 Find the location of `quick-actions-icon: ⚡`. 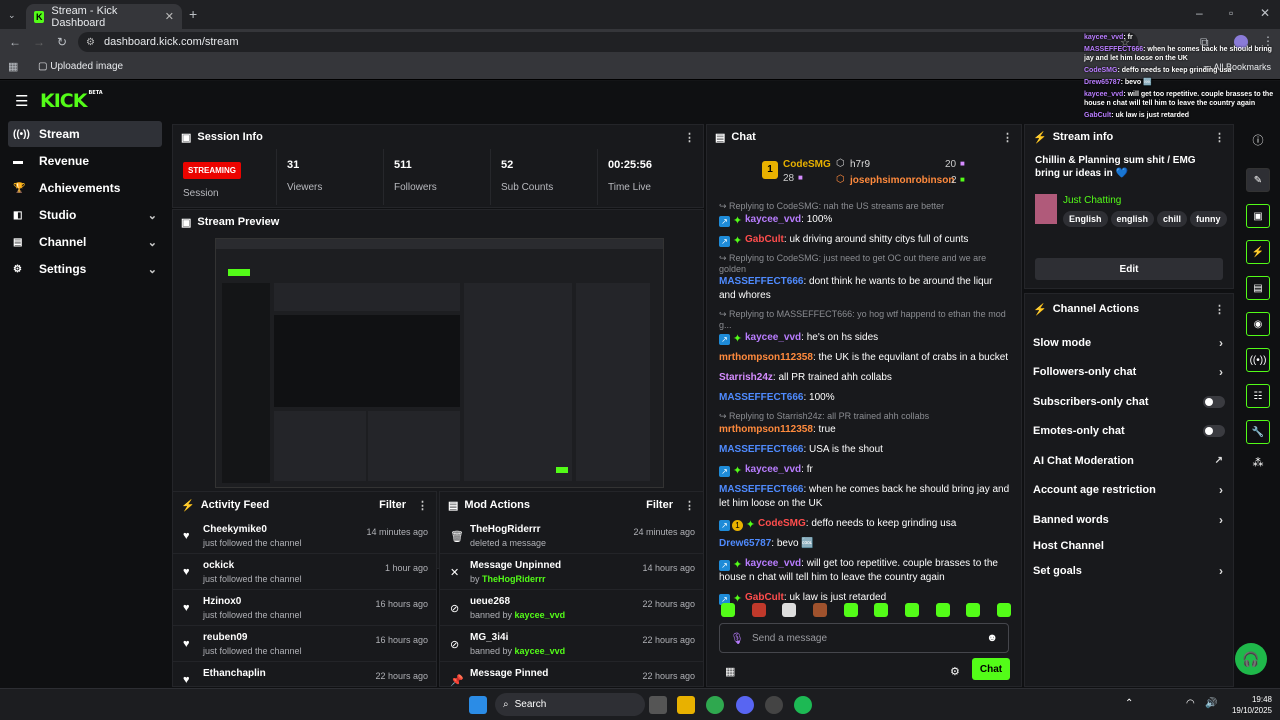

quick-actions-icon: ⚡ is located at coordinates (1258, 252).